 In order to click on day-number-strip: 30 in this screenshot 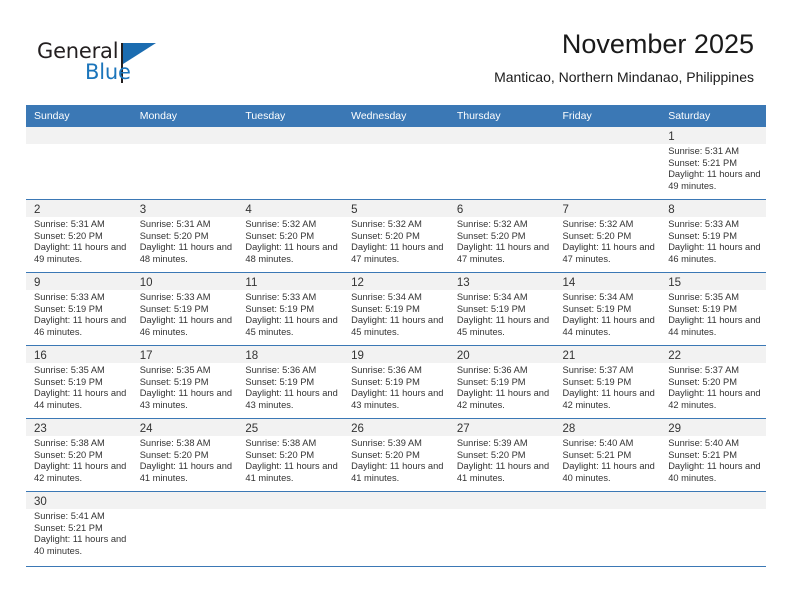, I will do `click(79, 500)`.